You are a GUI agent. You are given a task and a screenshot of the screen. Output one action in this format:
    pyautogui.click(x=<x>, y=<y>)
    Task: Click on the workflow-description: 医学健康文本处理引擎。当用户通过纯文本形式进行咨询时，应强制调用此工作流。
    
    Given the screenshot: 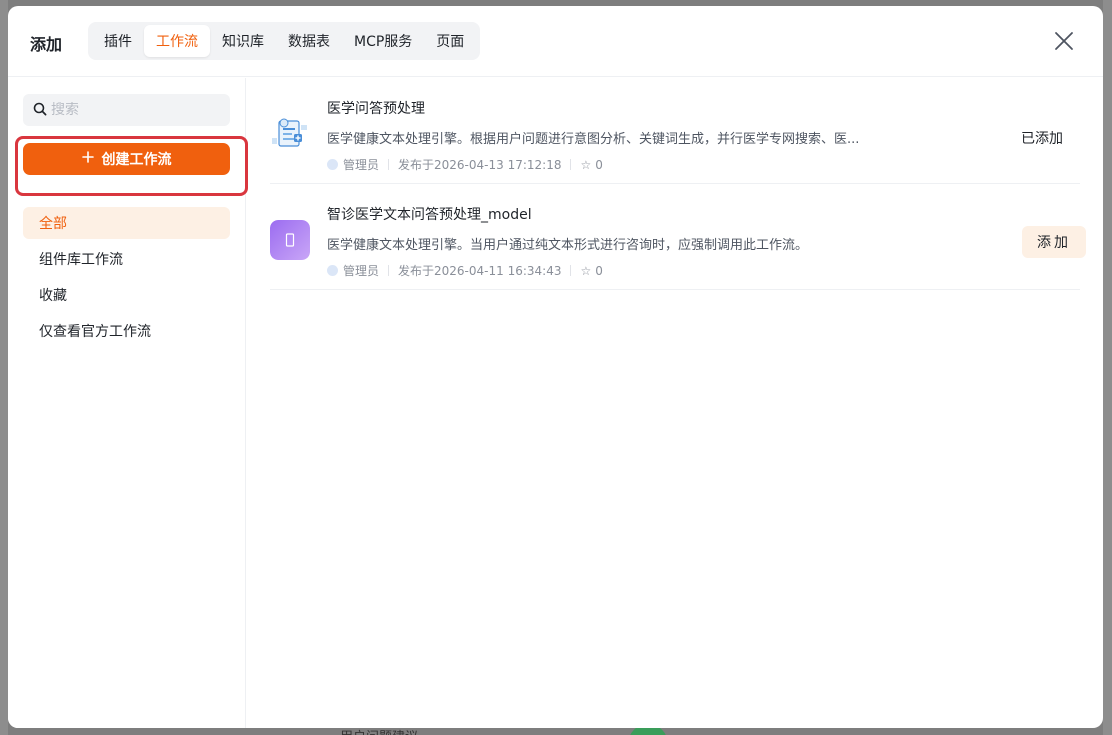 What is the action you would take?
    pyautogui.click(x=568, y=245)
    